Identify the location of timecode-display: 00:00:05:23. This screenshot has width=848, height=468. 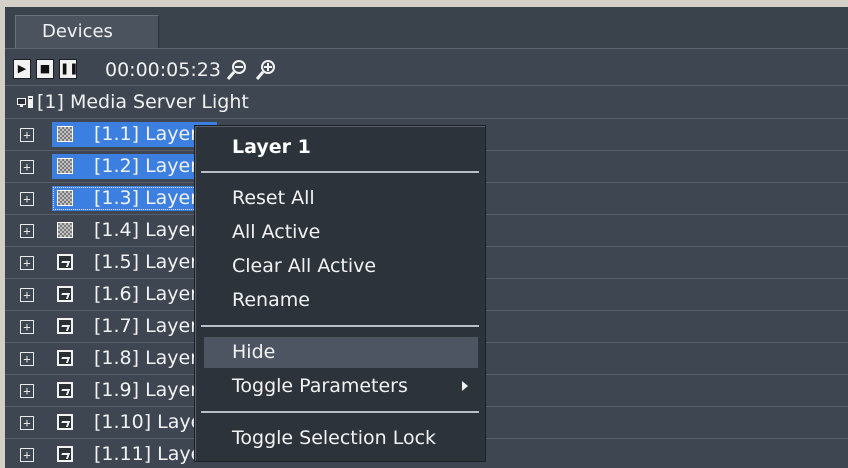
(163, 70).